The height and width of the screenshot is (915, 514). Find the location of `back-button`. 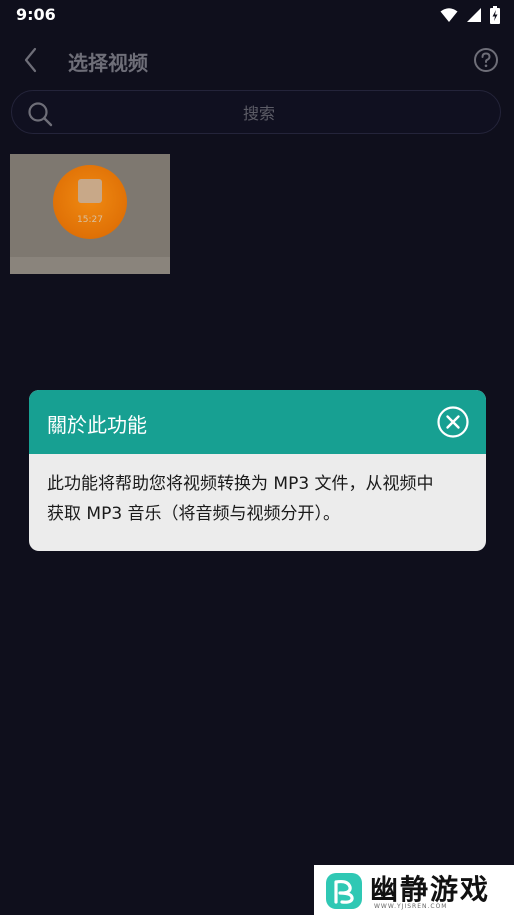

back-button is located at coordinates (31, 60).